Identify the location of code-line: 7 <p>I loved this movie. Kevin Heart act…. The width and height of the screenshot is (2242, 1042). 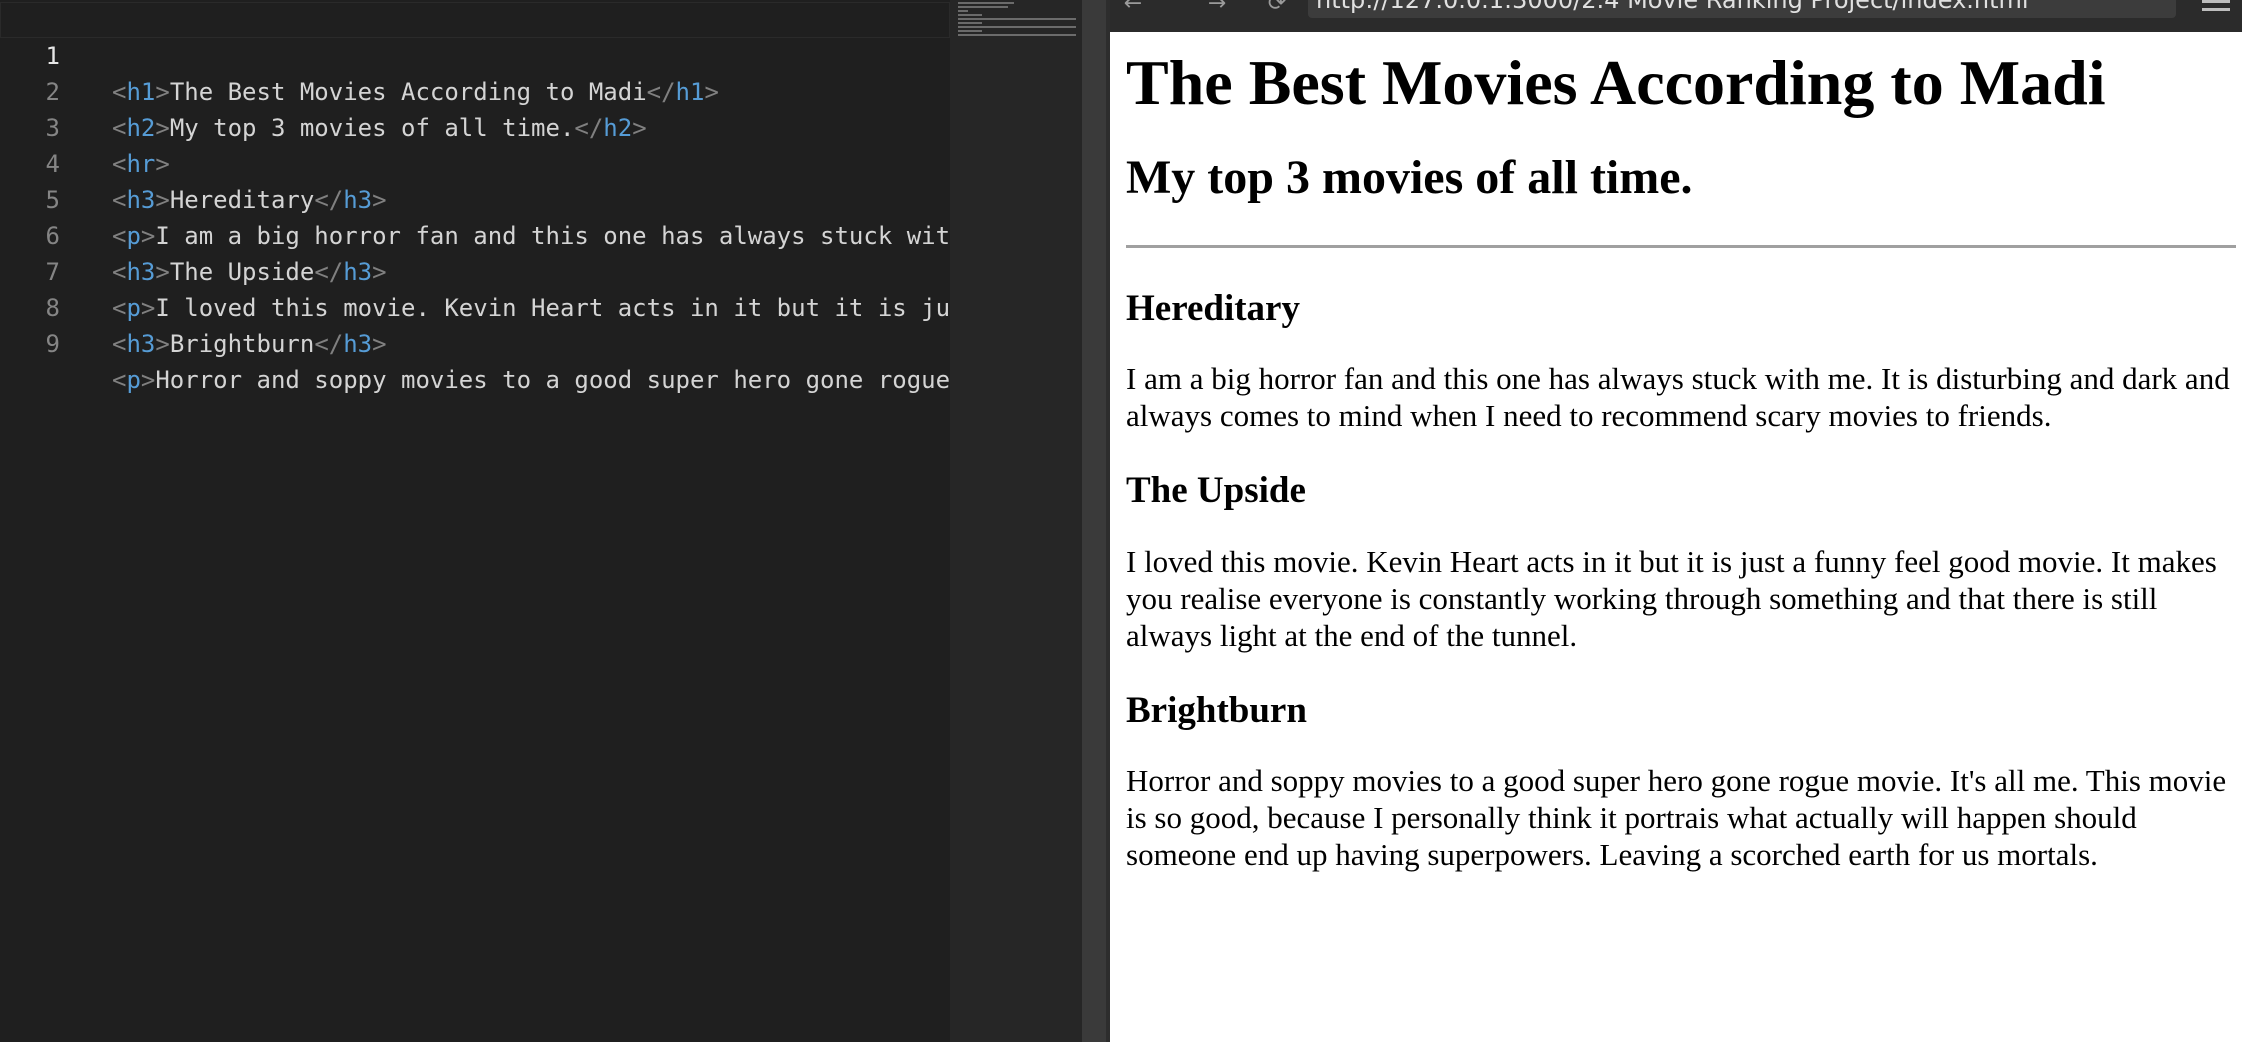
(475, 270).